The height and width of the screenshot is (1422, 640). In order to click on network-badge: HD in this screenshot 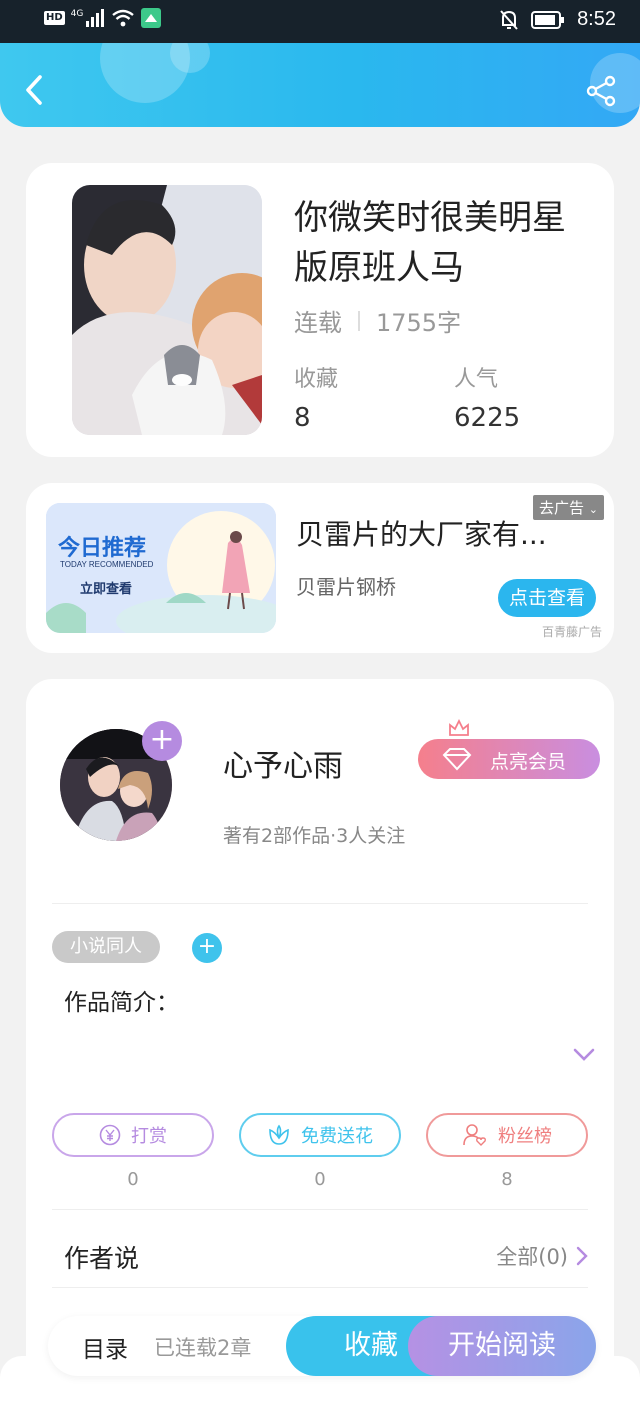, I will do `click(54, 18)`.